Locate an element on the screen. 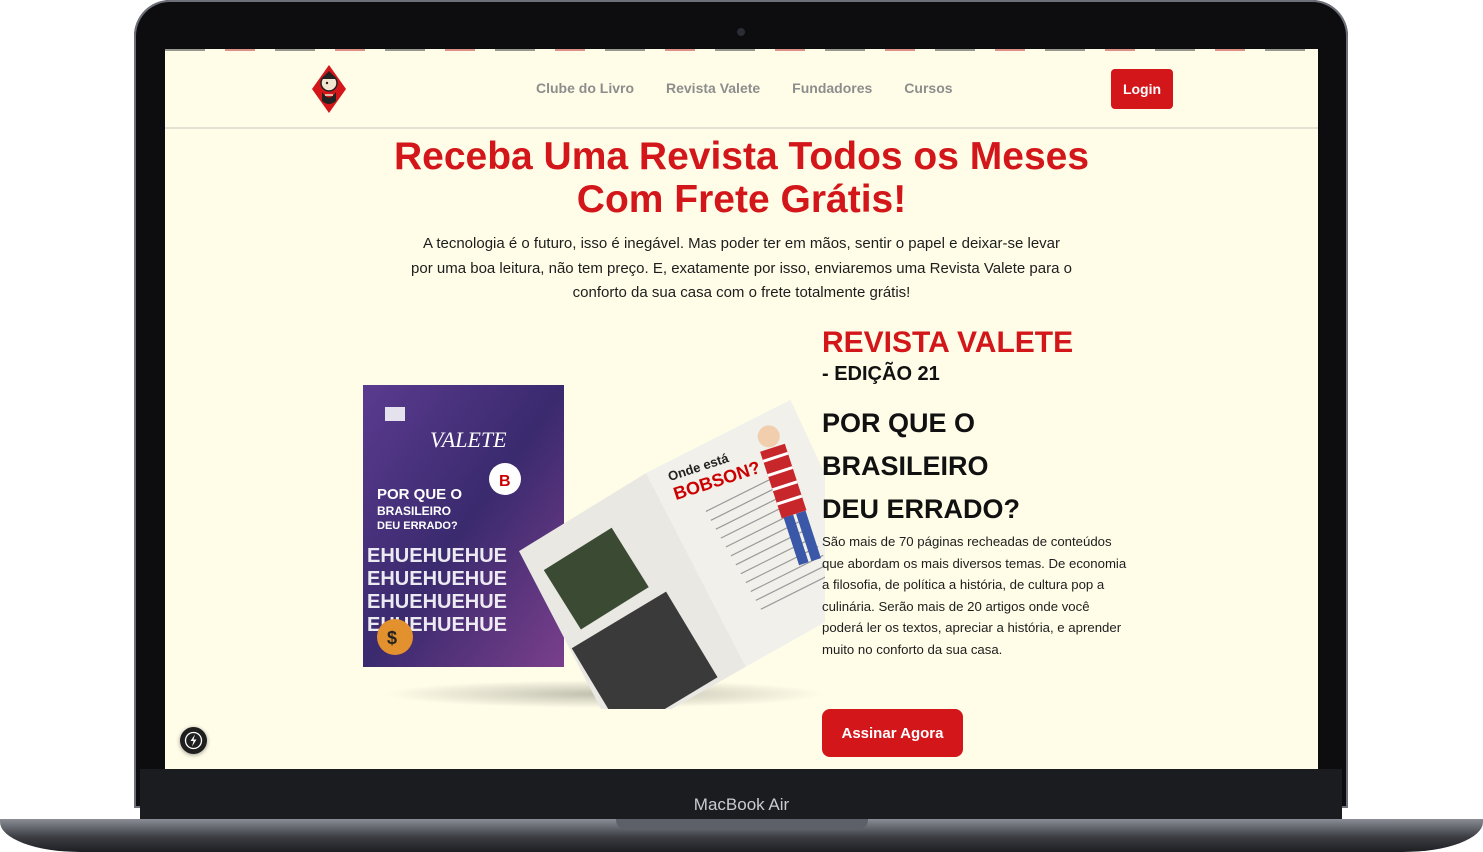 This screenshot has width=1483, height=852. nav-fundadores: Fundadores is located at coordinates (832, 88).